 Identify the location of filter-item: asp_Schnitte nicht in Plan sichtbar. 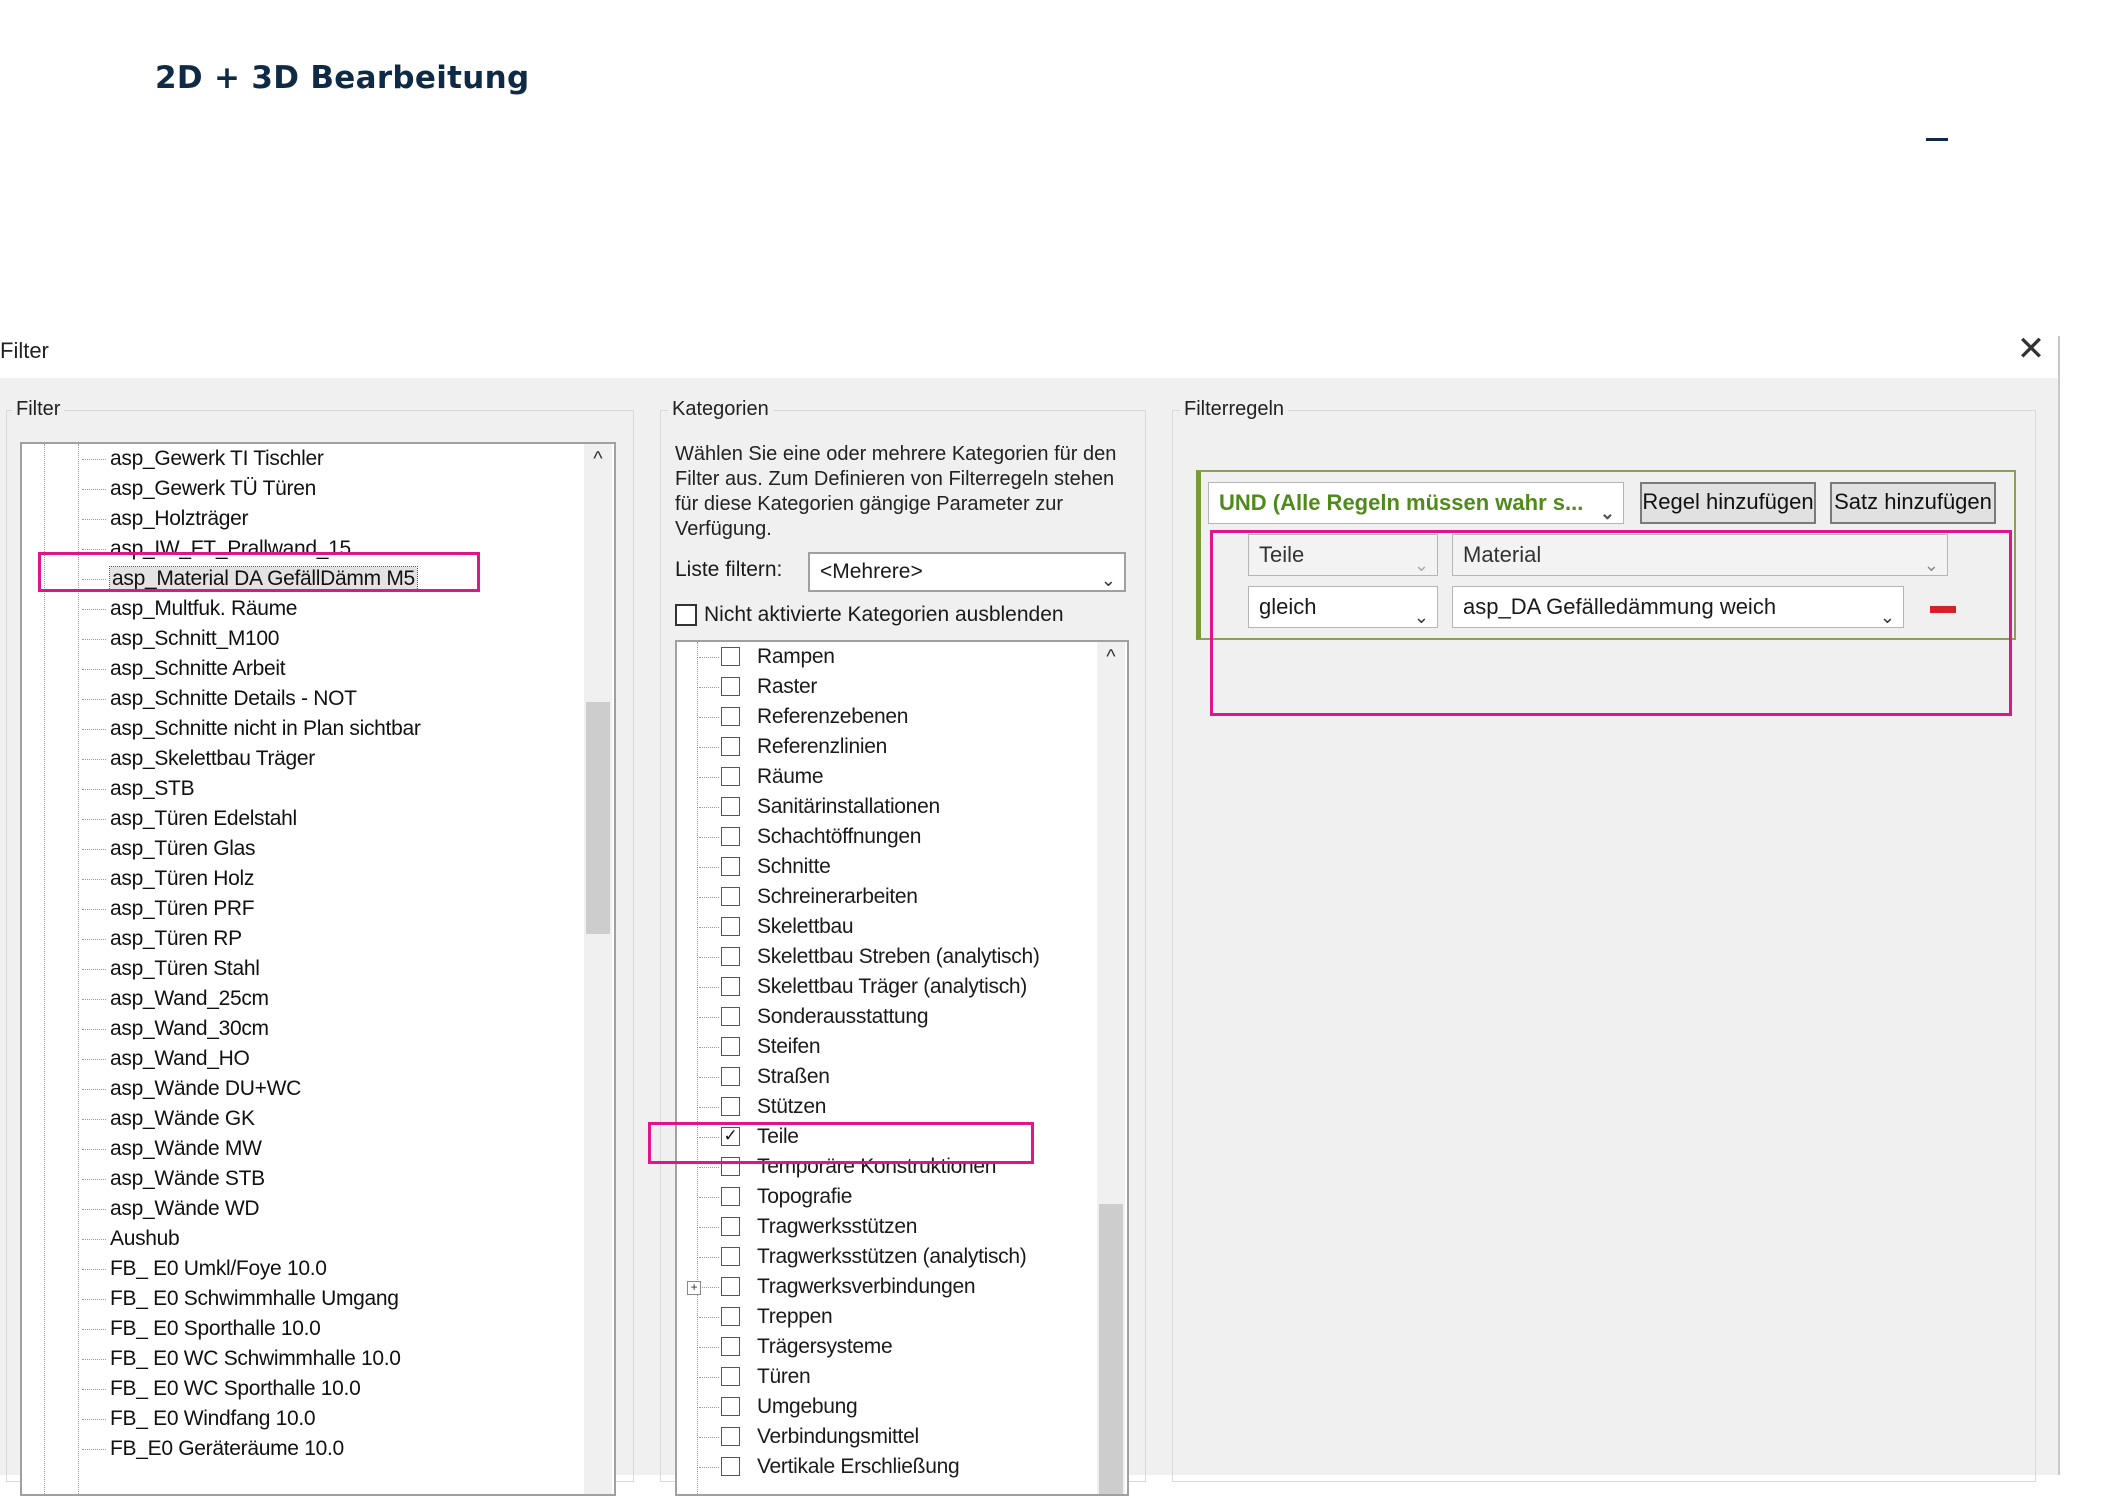
(251, 729).